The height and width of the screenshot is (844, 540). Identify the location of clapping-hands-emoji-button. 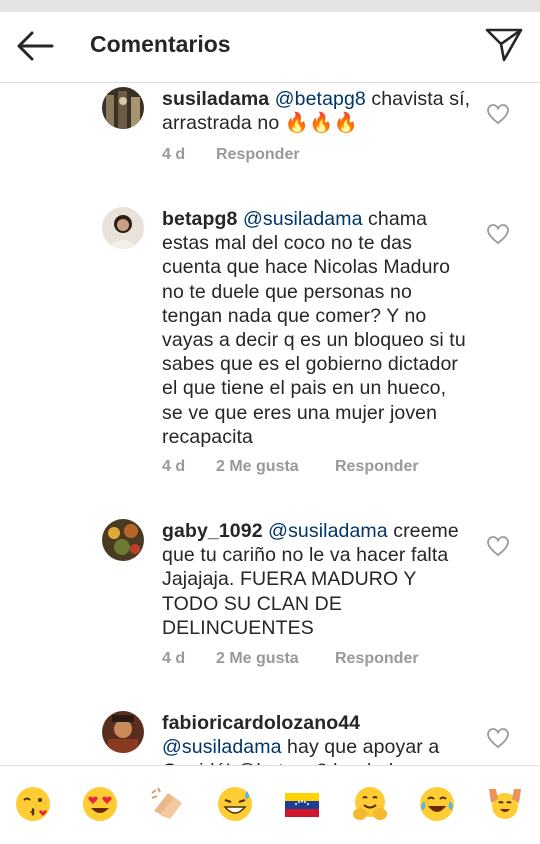
(167, 804).